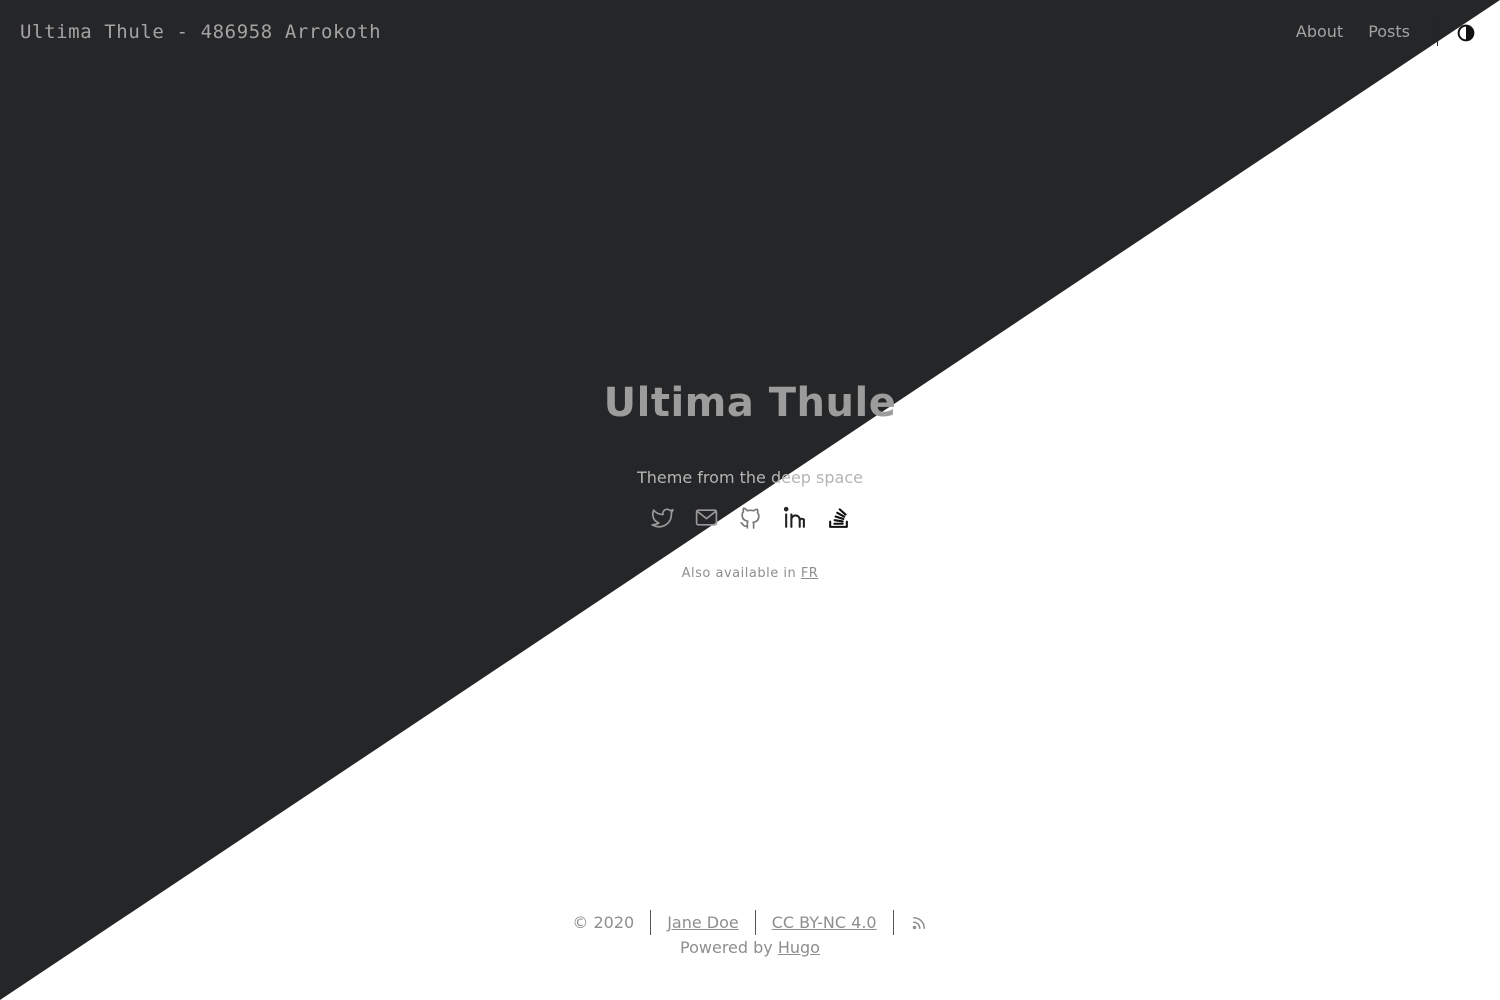 The image size is (1500, 1000). Describe the element at coordinates (799, 947) in the screenshot. I see `hugo-link: Hugo` at that location.